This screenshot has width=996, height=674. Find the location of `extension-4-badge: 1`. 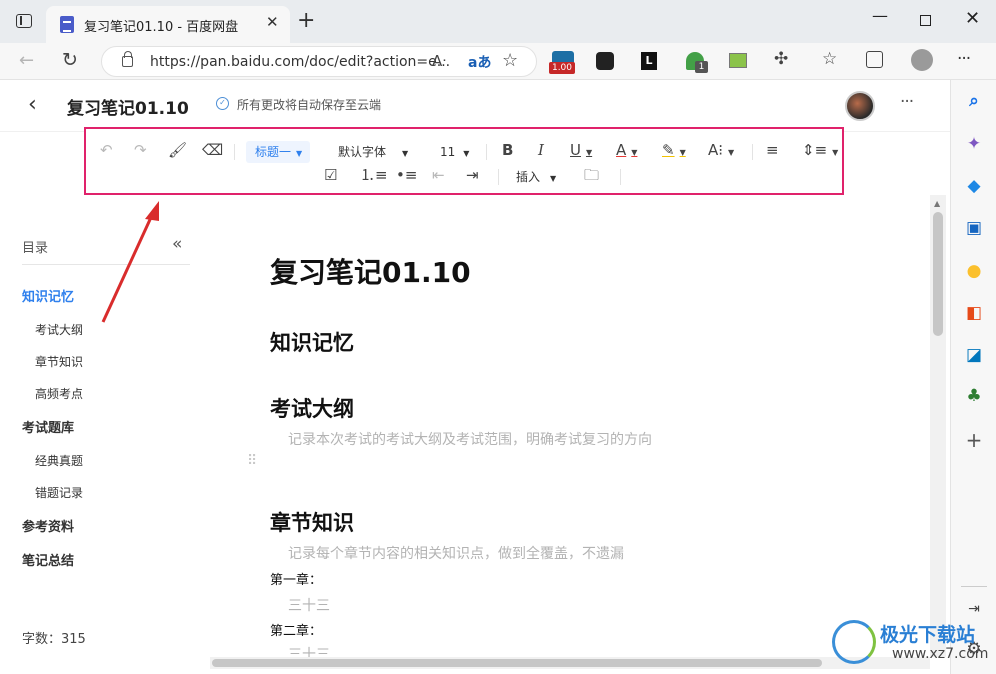

extension-4-badge: 1 is located at coordinates (701, 67).